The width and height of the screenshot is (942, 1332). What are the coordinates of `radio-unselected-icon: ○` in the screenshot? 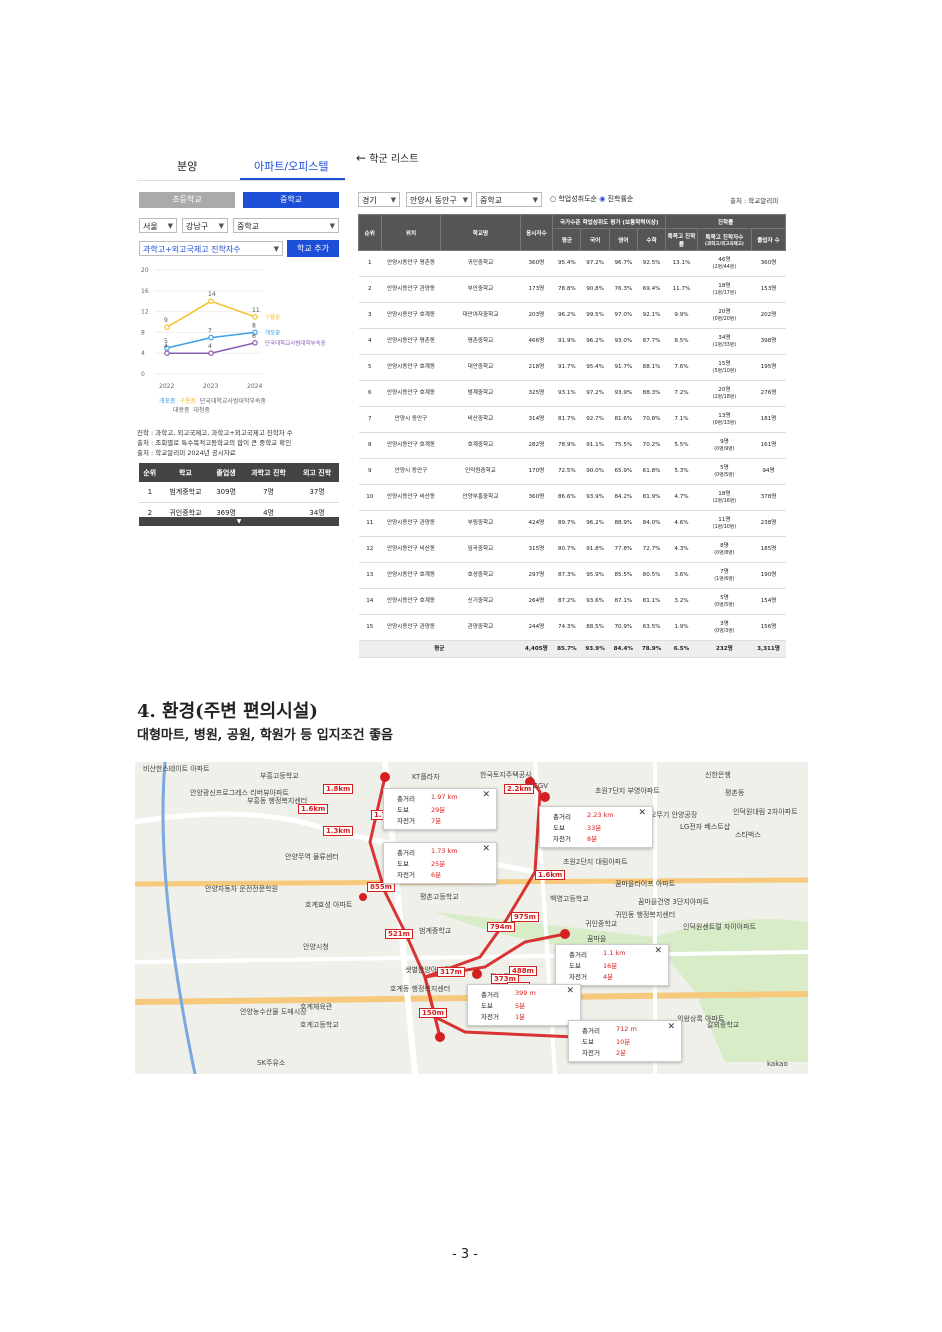 It's located at (553, 199).